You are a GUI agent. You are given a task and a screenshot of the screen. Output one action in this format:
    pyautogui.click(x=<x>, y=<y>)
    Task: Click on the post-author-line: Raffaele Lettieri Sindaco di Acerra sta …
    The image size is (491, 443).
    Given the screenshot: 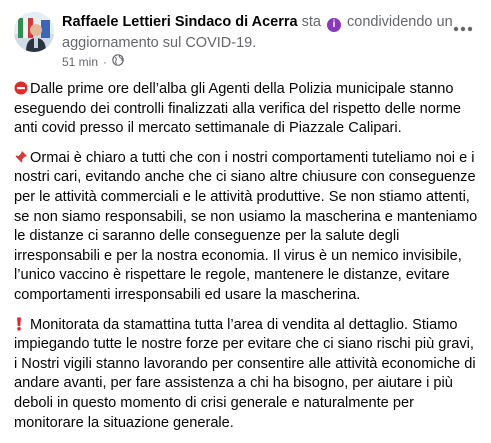 What is the action you would take?
    pyautogui.click(x=262, y=33)
    